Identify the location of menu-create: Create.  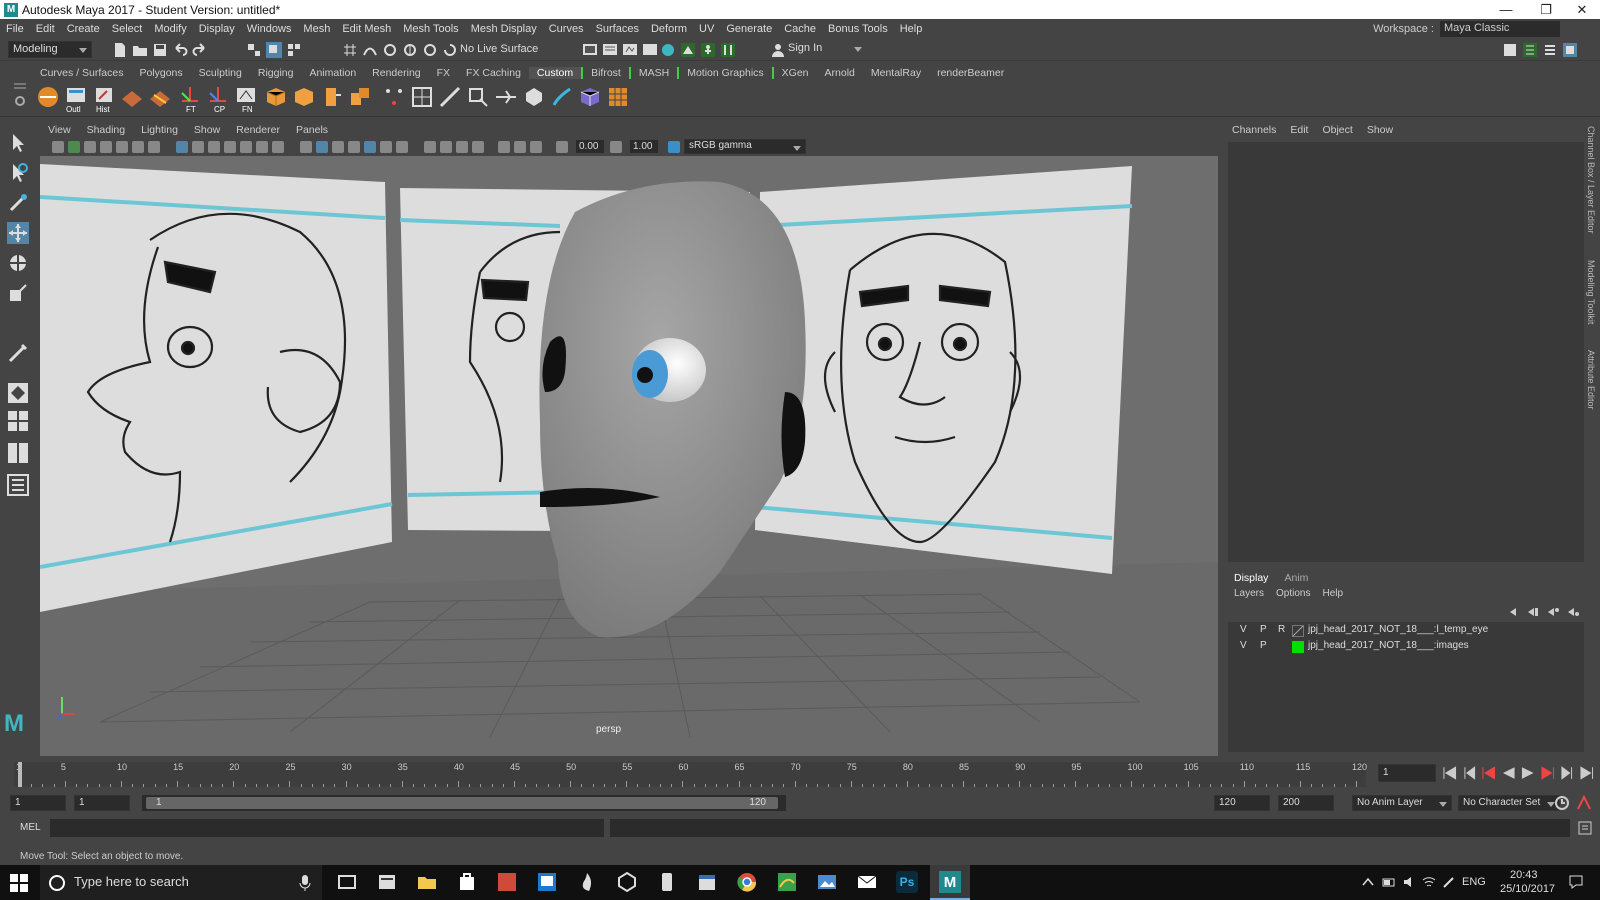
(83, 29).